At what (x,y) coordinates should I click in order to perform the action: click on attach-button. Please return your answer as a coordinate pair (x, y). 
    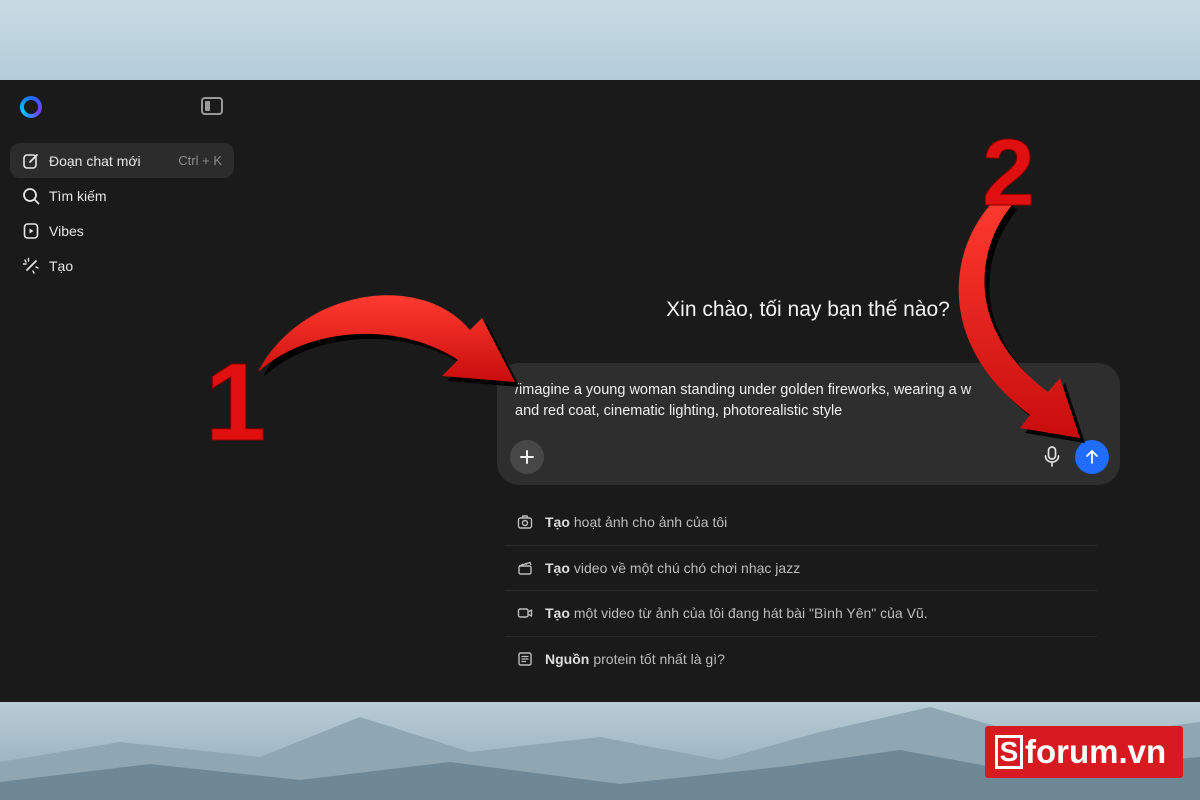
    Looking at the image, I should click on (527, 457).